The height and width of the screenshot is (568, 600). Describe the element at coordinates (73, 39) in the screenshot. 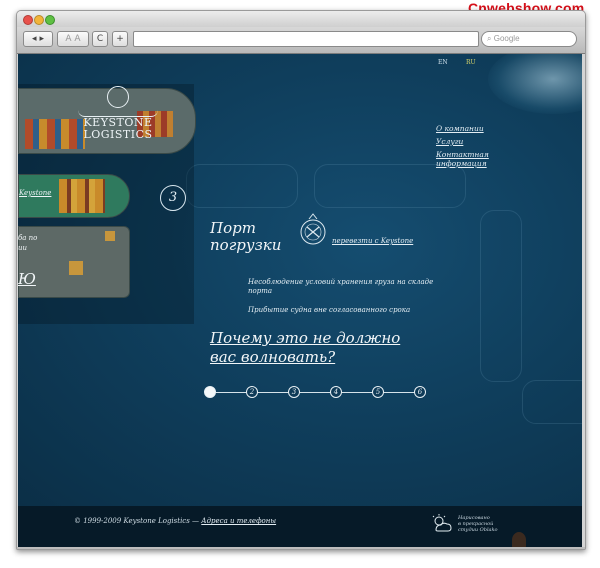

I see `text-size-button: A A` at that location.